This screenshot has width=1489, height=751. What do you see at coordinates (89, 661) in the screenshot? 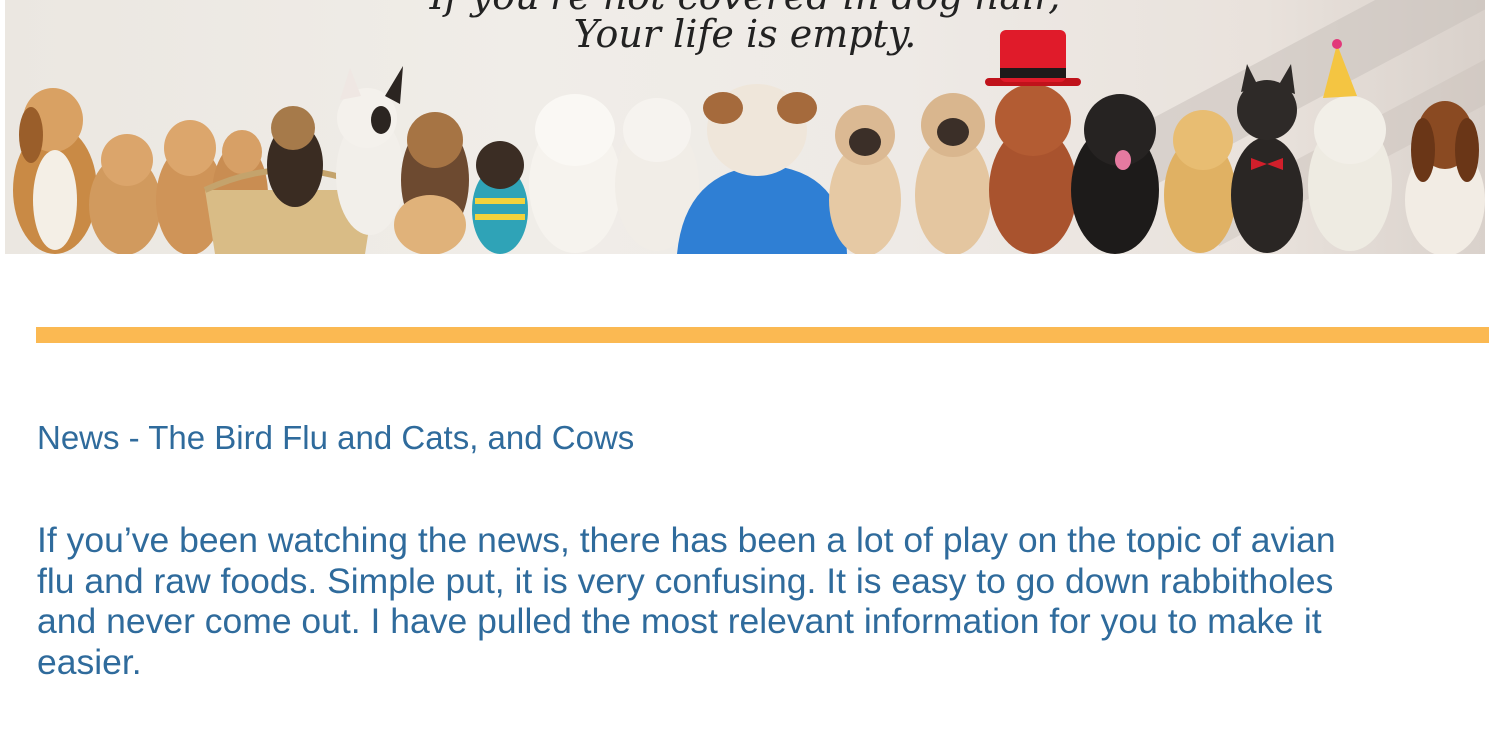
I see `article-body-line: easier.` at bounding box center [89, 661].